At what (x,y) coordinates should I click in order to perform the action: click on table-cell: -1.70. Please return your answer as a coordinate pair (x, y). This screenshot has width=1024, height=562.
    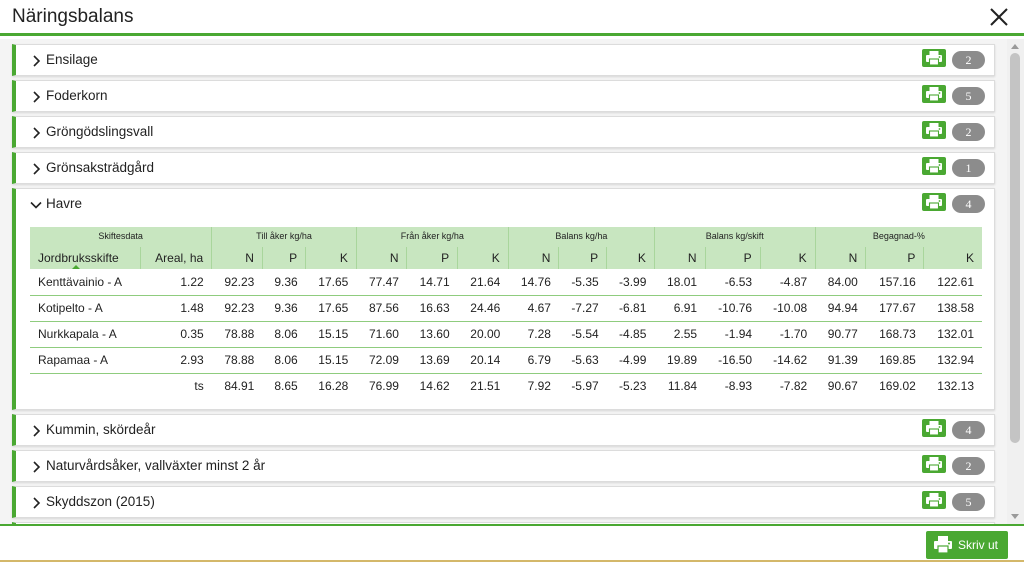
    Looking at the image, I should click on (788, 334).